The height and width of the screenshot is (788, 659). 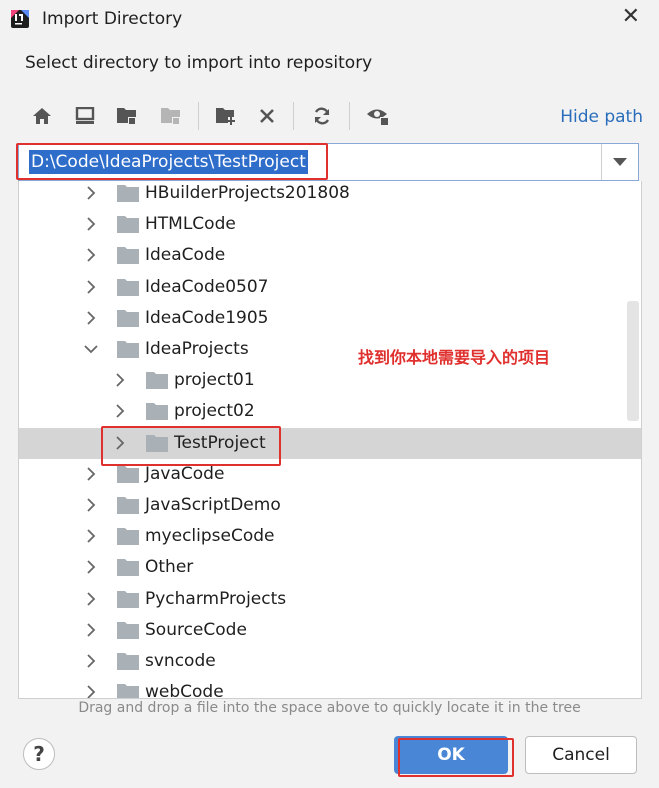 What do you see at coordinates (330, 224) in the screenshot?
I see `tree-row: HTMLCode` at bounding box center [330, 224].